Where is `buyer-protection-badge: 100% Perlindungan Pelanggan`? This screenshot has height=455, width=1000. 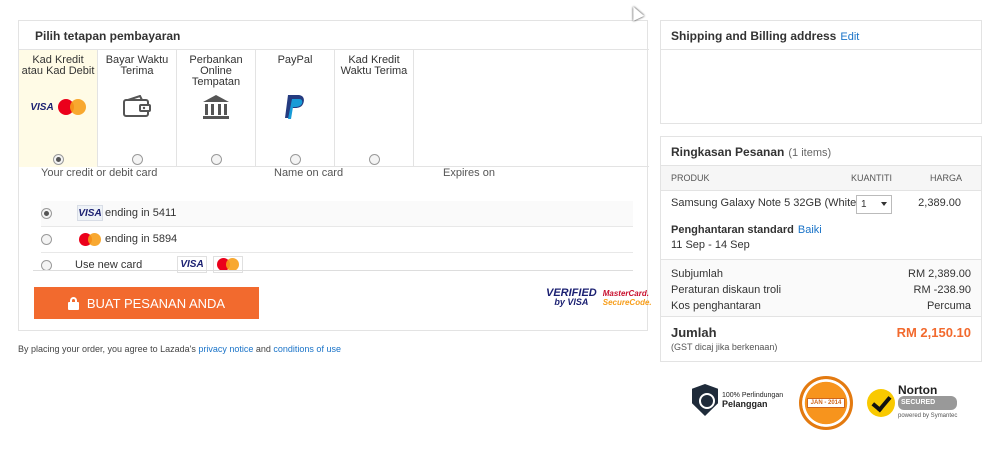
buyer-protection-badge: 100% Perlindungan Pelanggan is located at coordinates (737, 400).